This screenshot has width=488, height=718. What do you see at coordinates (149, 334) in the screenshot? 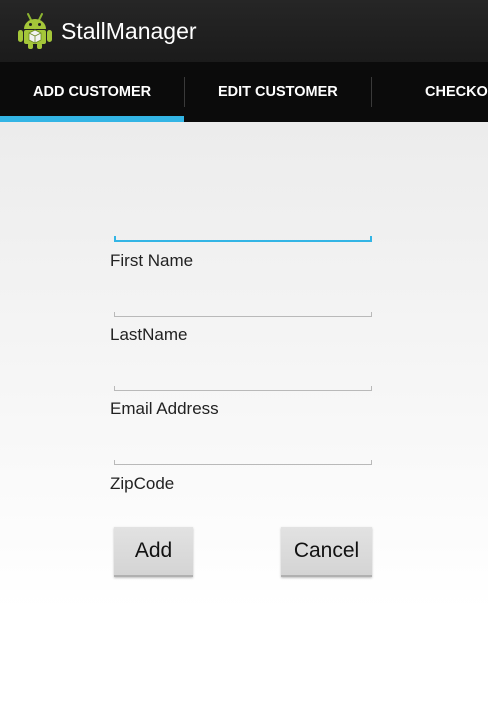
I see `last-name-label: LastName` at bounding box center [149, 334].